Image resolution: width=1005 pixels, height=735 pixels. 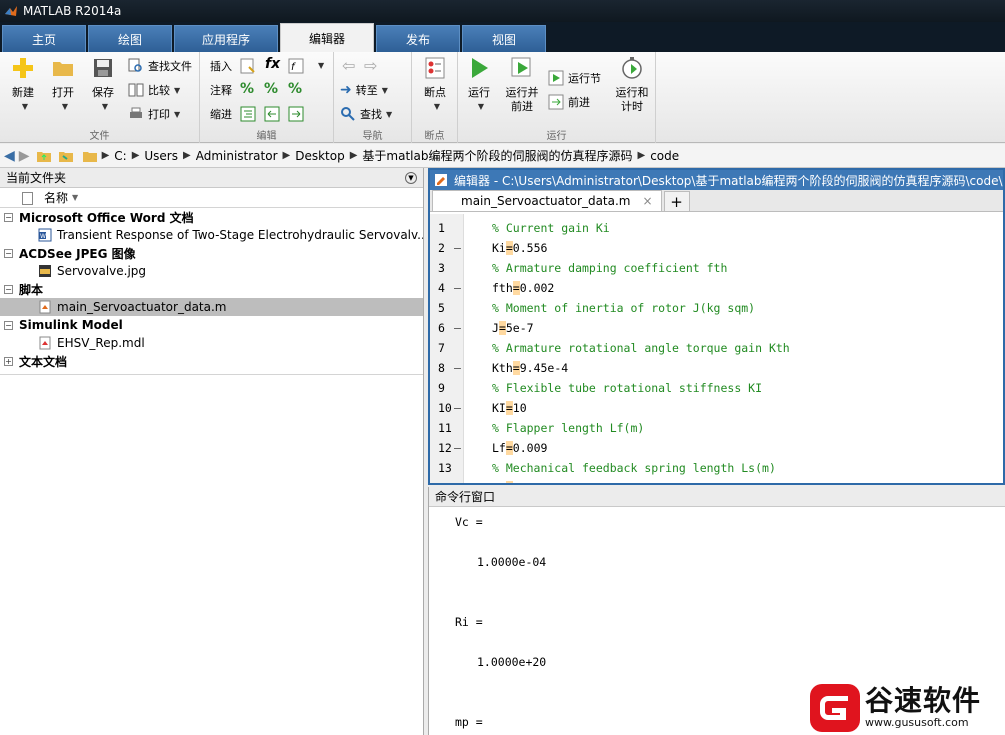 I want to click on group-text: + 文本文档, so click(x=211, y=361).